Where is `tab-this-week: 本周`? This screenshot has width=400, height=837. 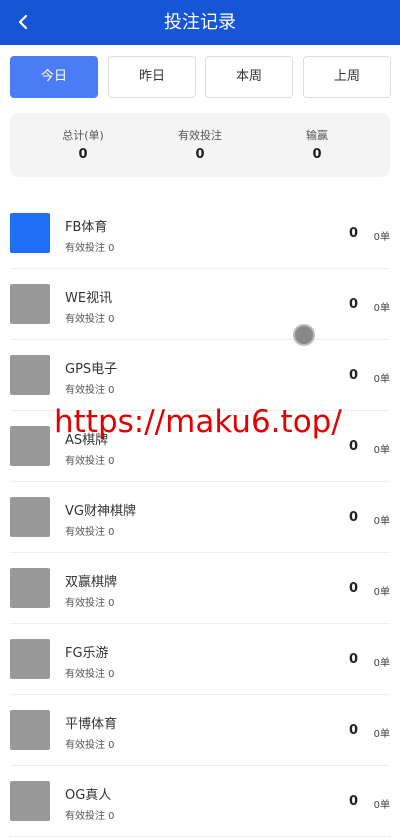 tab-this-week: 本周 is located at coordinates (249, 77).